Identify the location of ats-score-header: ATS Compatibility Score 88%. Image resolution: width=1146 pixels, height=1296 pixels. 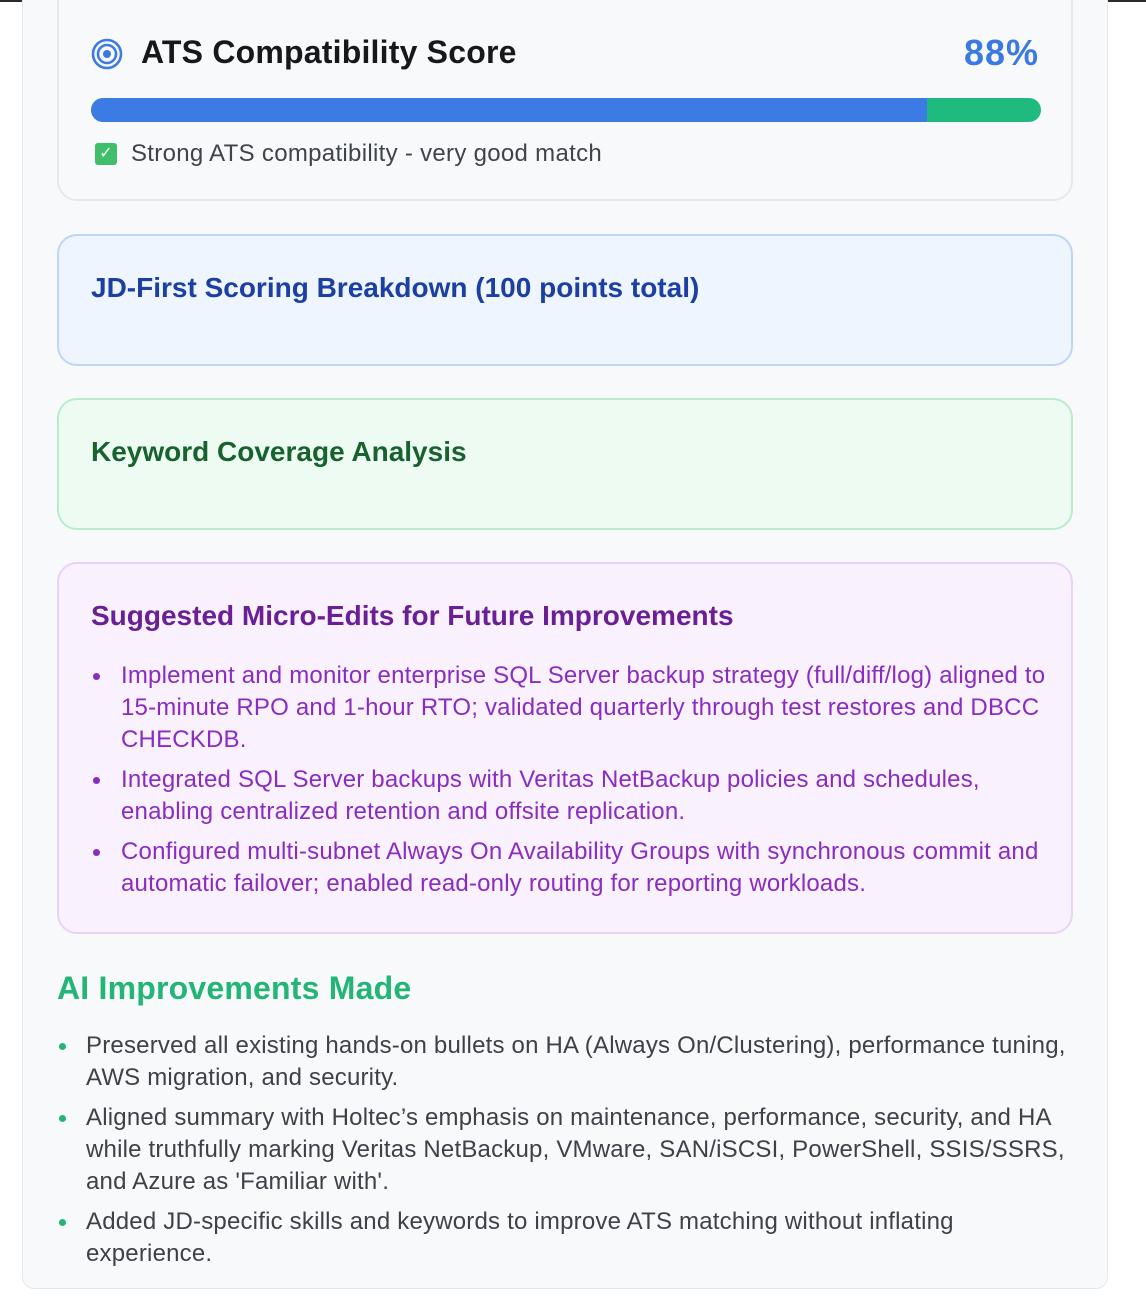
(565, 54).